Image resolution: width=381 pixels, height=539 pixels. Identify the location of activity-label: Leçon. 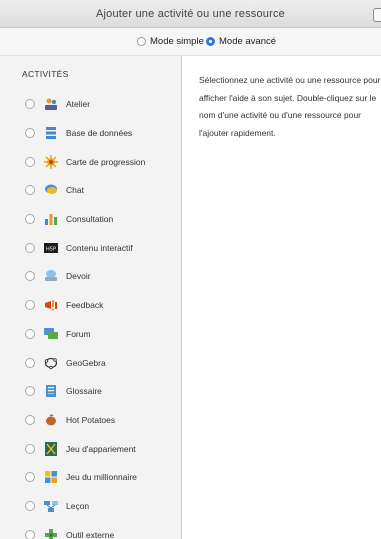
(78, 505).